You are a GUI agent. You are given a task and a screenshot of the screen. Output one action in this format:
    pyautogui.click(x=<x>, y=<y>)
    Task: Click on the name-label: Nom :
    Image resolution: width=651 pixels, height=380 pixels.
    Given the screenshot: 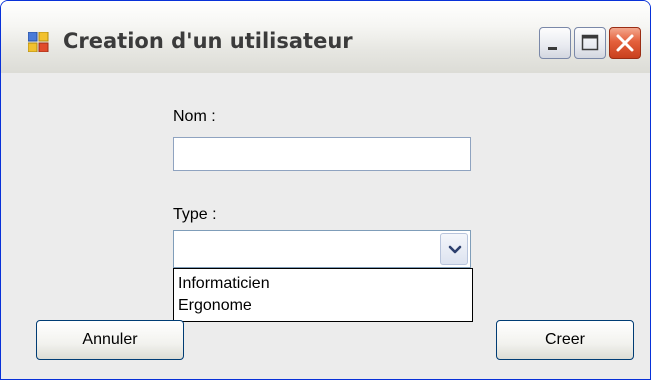 What is the action you would take?
    pyautogui.click(x=194, y=116)
    